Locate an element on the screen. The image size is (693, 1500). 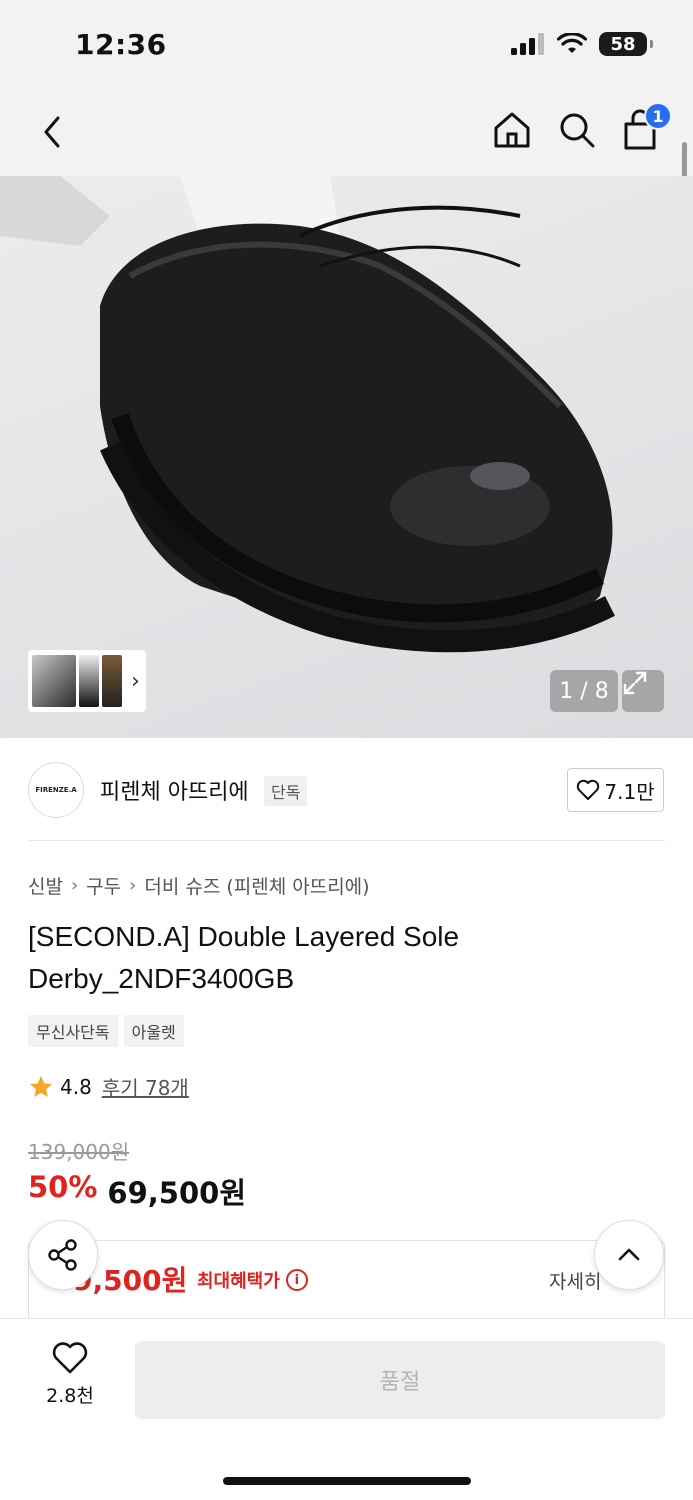
expand-icon is located at coordinates (635, 683).